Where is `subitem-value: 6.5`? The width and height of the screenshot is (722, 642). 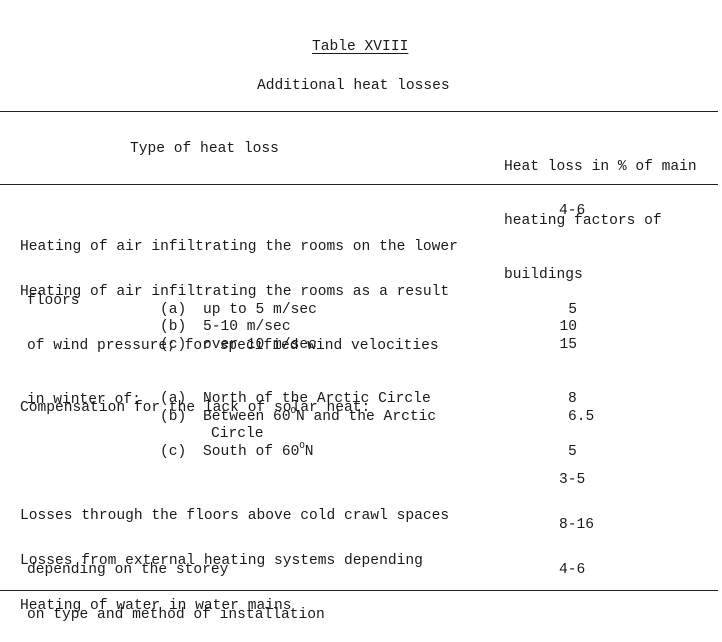 subitem-value: 6.5 is located at coordinates (581, 417).